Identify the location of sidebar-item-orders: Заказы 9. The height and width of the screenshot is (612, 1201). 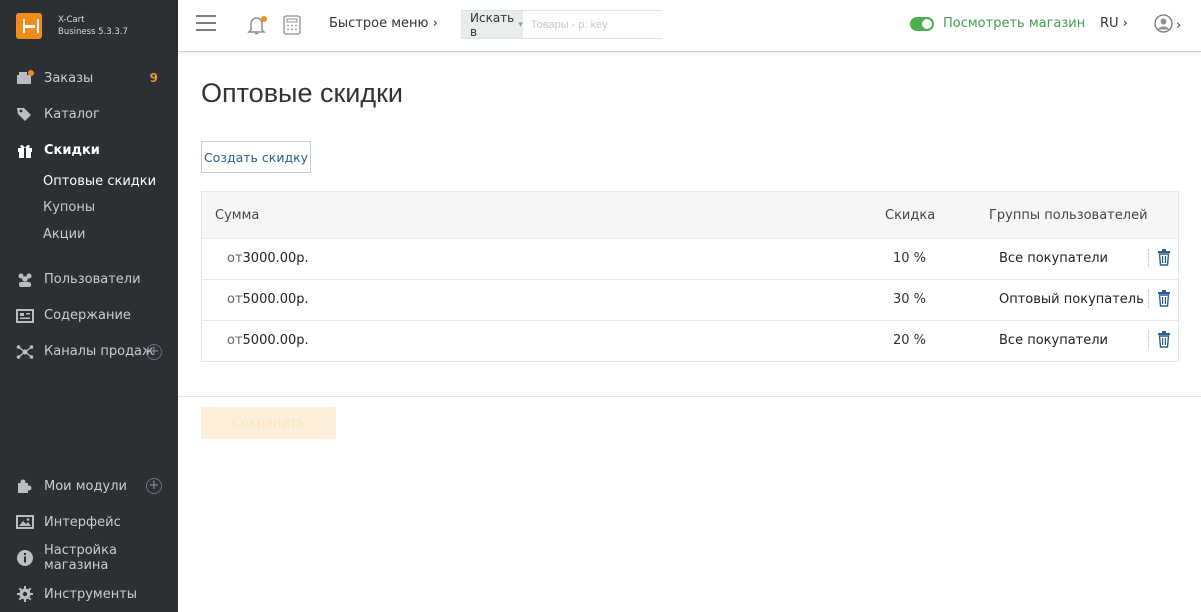
(89, 78).